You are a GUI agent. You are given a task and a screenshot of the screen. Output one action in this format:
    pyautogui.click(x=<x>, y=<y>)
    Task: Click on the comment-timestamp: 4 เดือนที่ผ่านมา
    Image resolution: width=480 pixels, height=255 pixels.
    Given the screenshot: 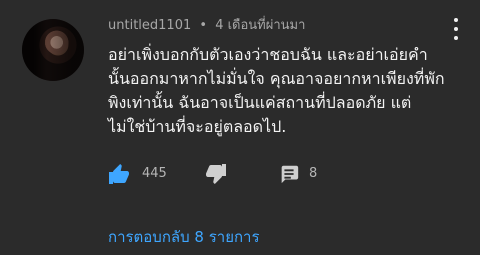 What is the action you would take?
    pyautogui.click(x=260, y=25)
    